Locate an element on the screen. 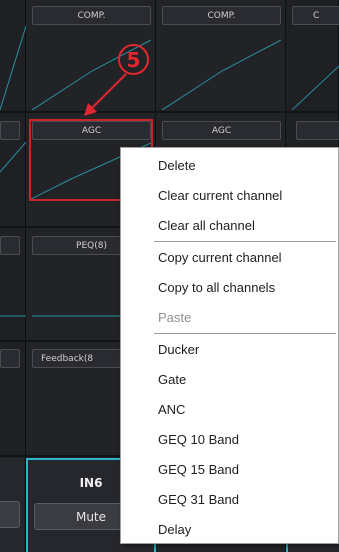  left-mute-button is located at coordinates (10, 514).